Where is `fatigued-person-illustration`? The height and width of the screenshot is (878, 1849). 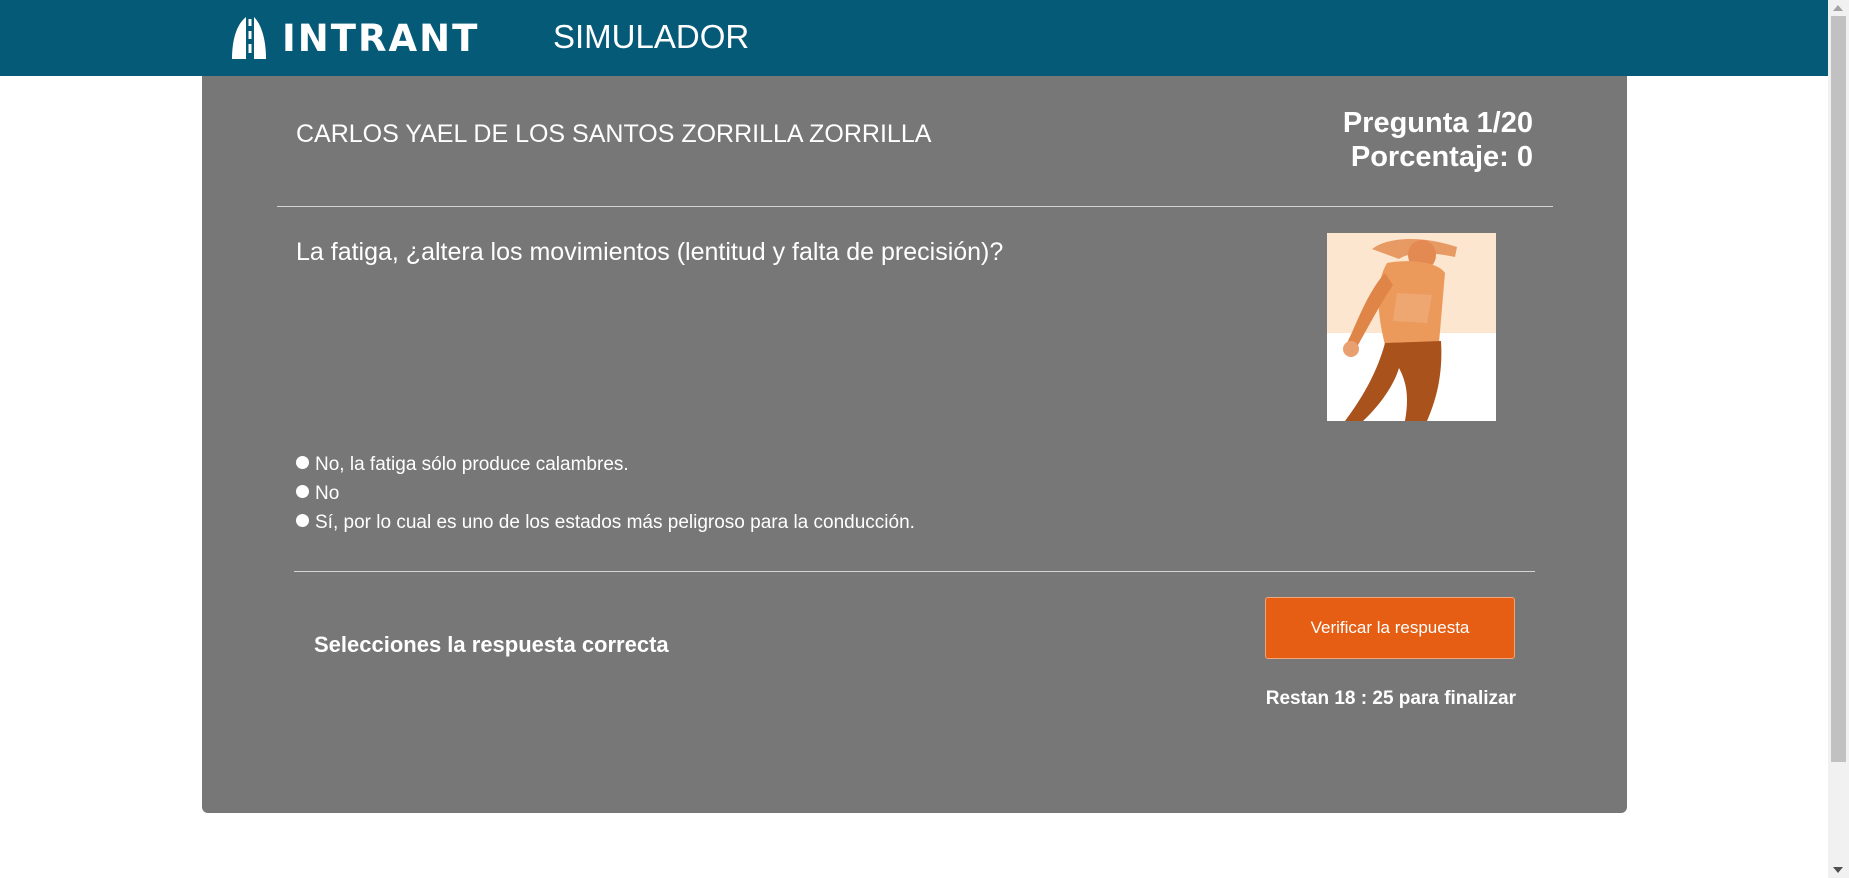
fatigued-person-illustration is located at coordinates (1411, 327).